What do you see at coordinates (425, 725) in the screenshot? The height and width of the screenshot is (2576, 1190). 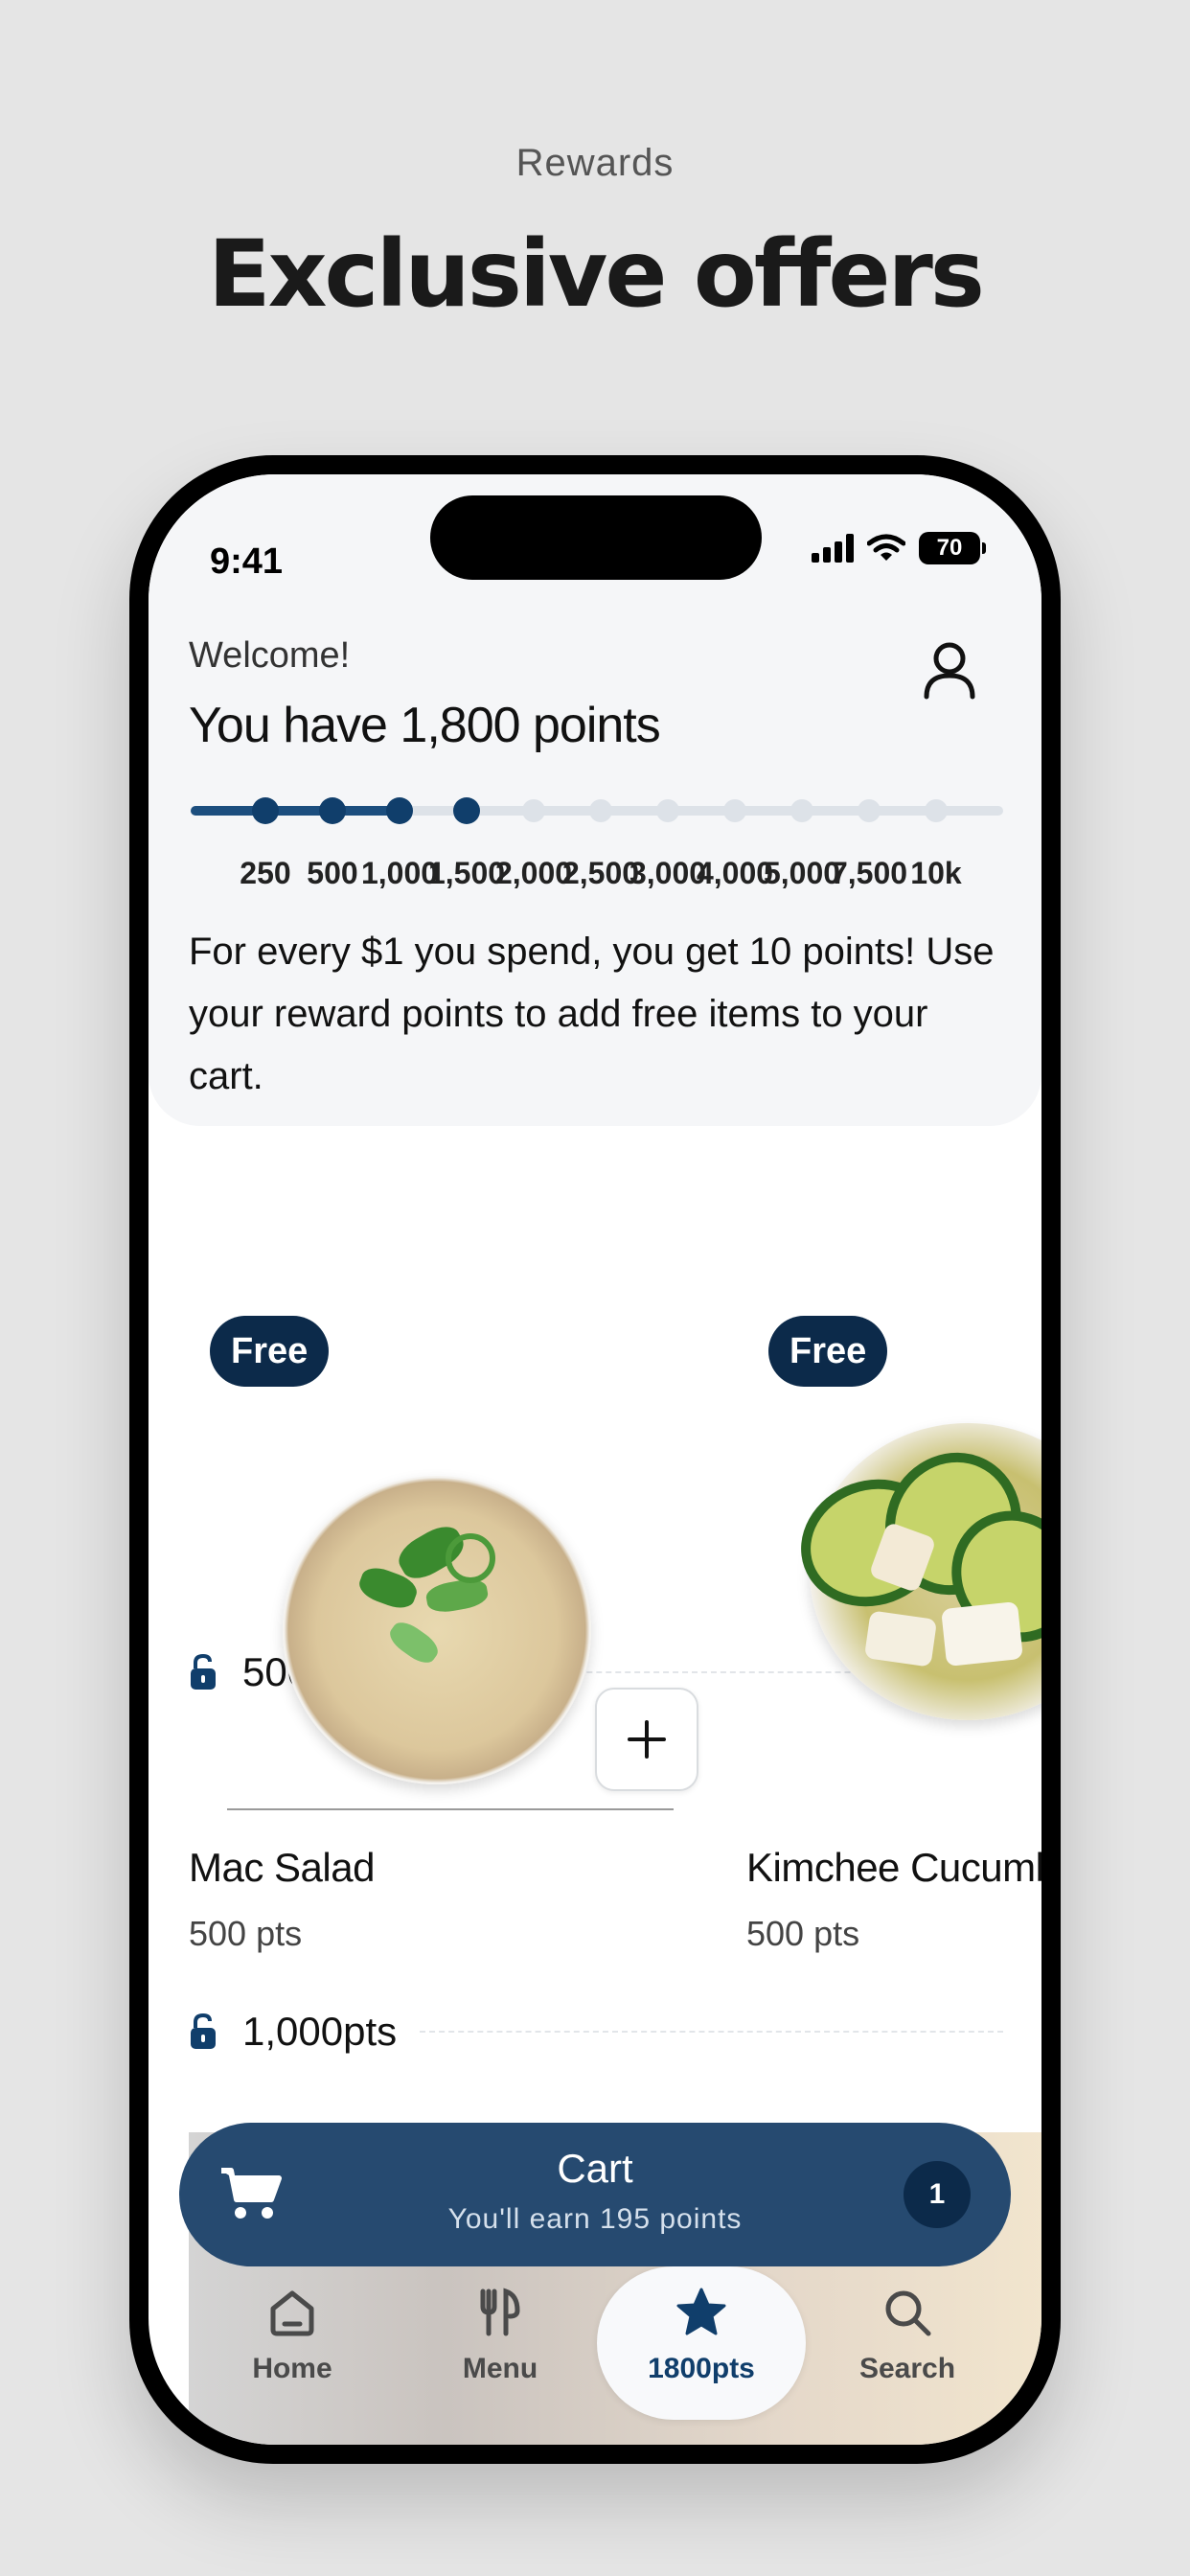 I see `points-balance: You have 1,800 points` at bounding box center [425, 725].